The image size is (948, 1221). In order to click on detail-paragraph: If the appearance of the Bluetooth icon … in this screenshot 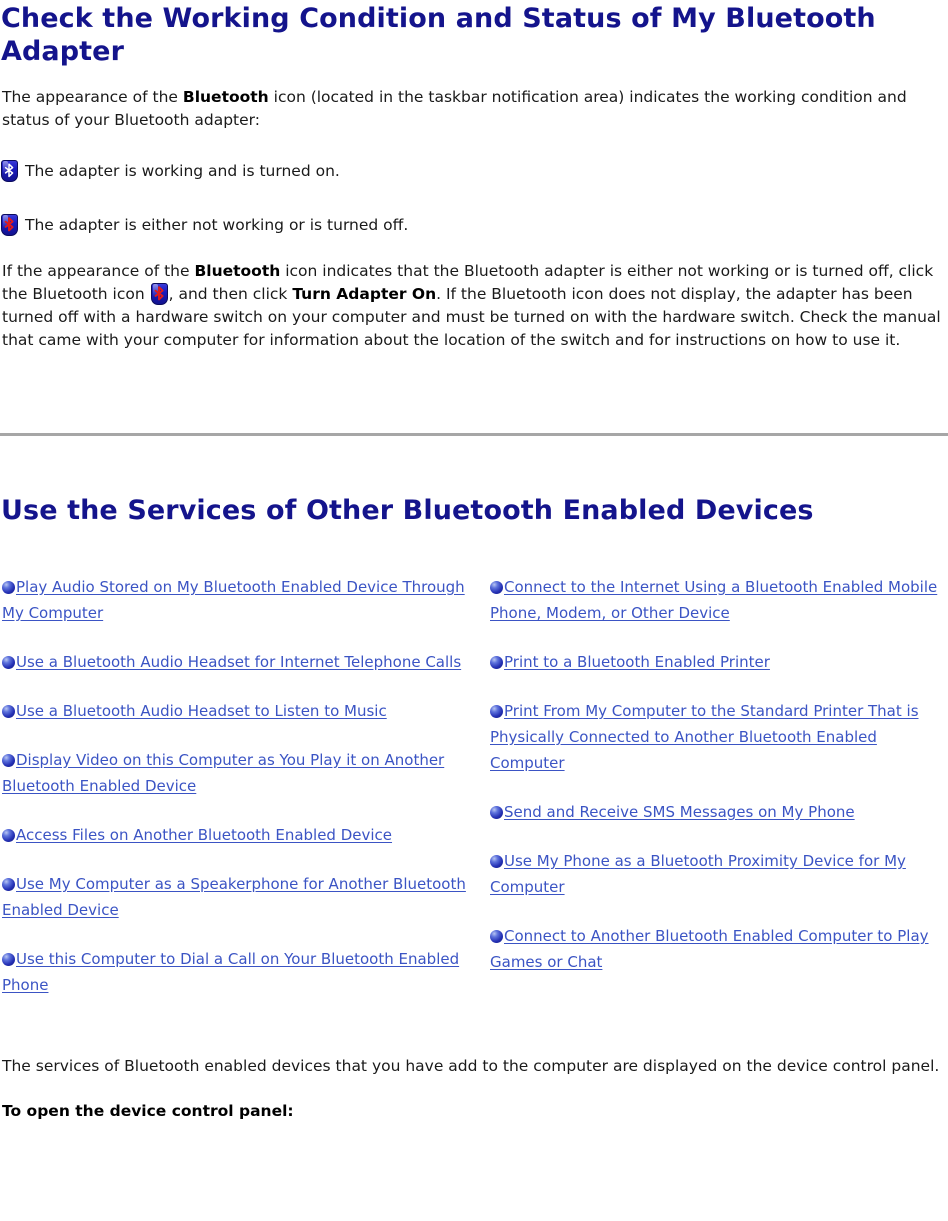, I will do `click(474, 306)`.